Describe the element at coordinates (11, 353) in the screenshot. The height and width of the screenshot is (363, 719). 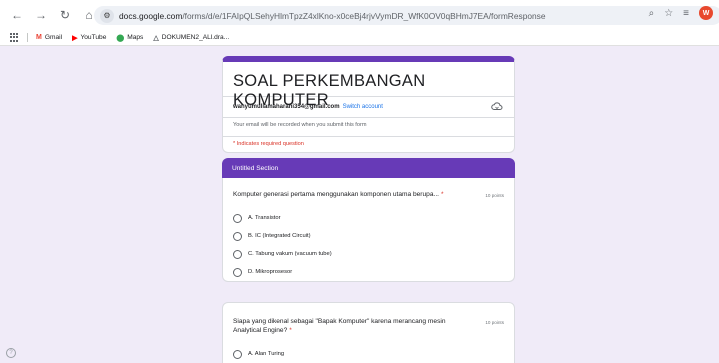
I see `help-icon: ?` at that location.